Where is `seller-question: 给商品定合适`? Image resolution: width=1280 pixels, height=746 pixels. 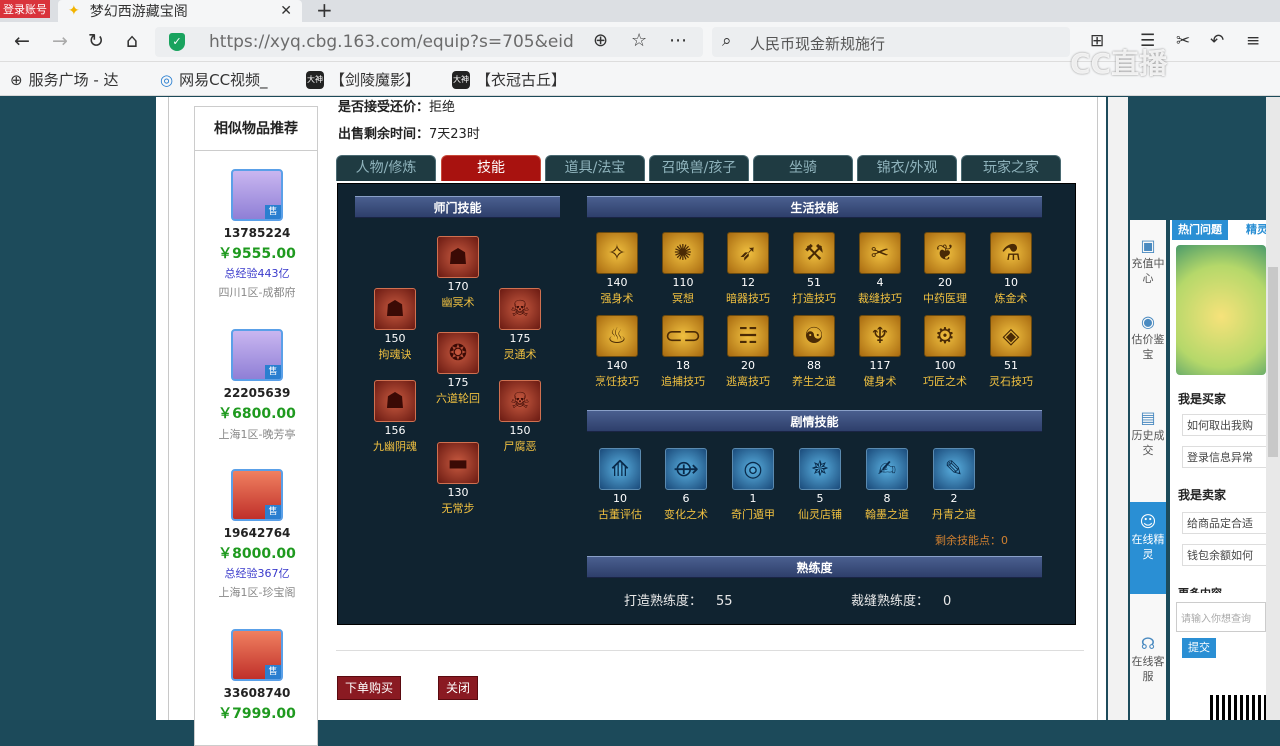 seller-question: 给商品定合适 is located at coordinates (1224, 523).